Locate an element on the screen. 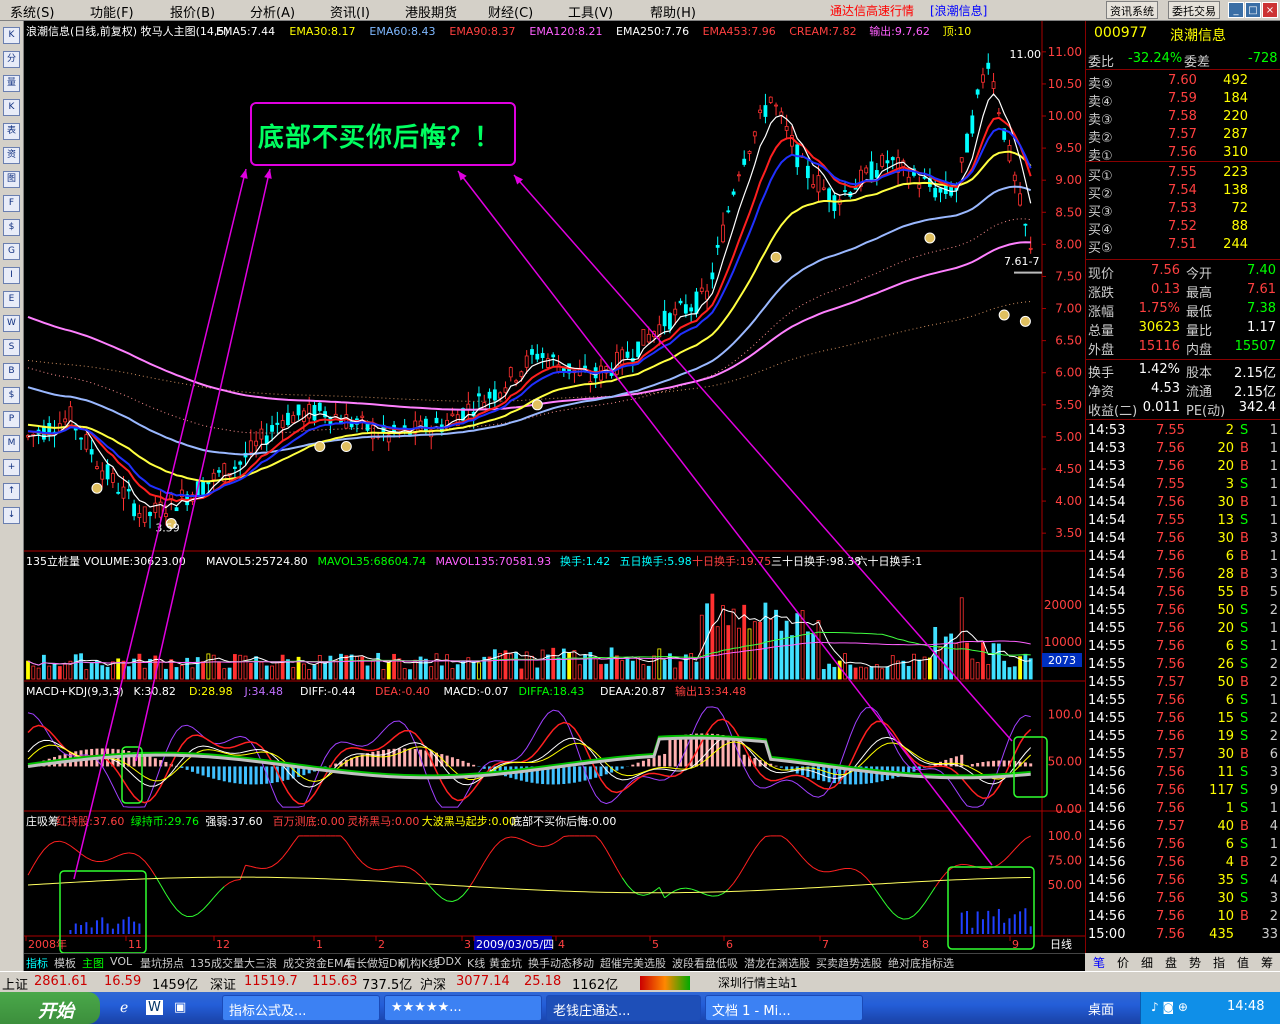 Image resolution: width=1280 pixels, height=1024 pixels. toolbar-button-10: I is located at coordinates (11, 275).